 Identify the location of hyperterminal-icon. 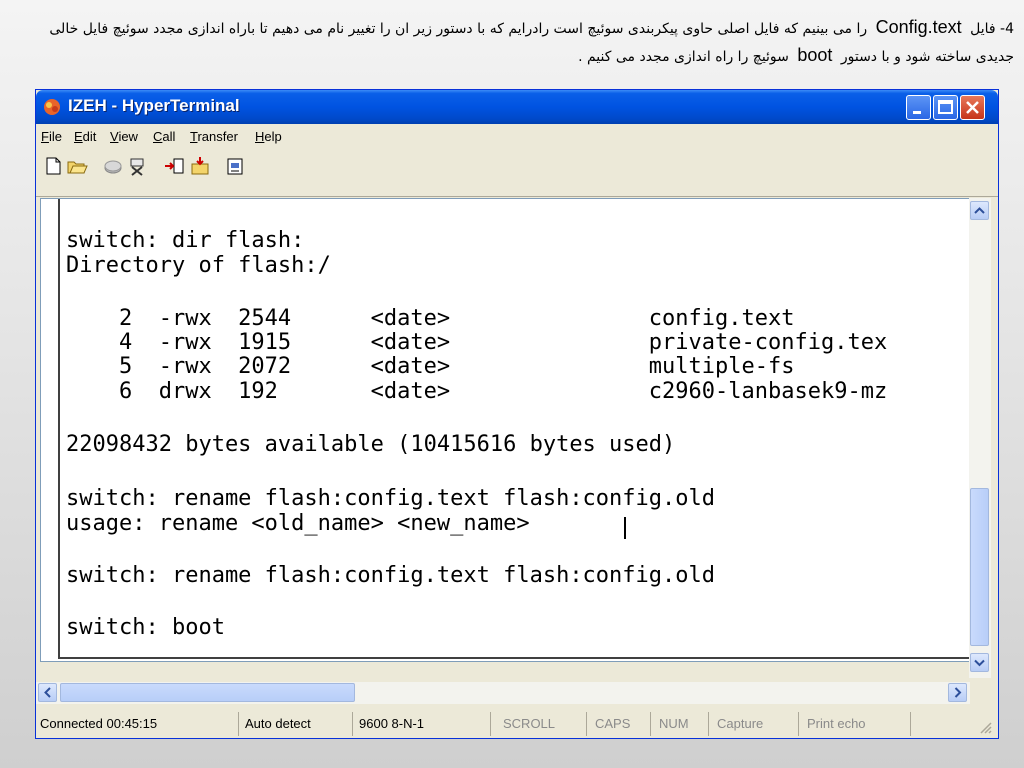
(52, 107).